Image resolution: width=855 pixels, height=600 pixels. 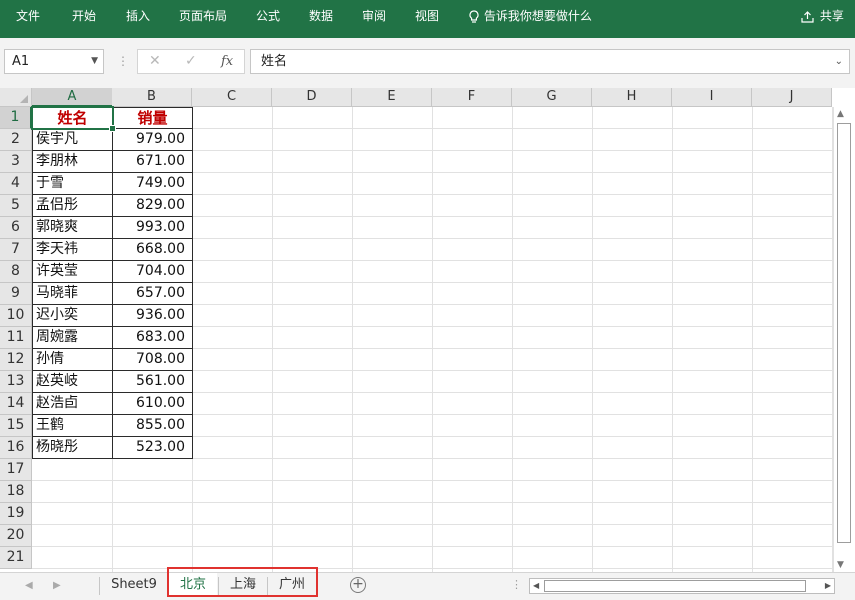 I want to click on row-header-19: 19, so click(x=16, y=514).